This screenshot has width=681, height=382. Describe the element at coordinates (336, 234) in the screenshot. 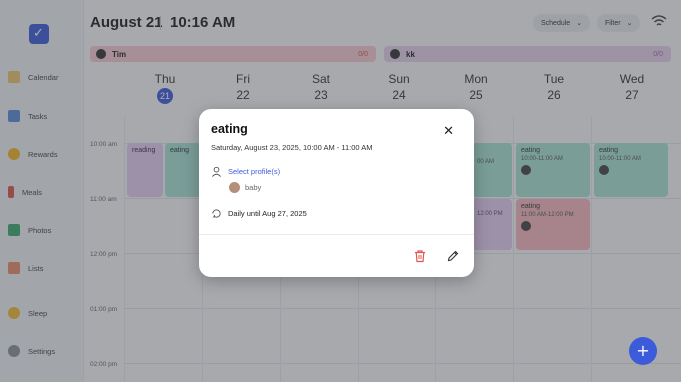

I see `divider` at that location.